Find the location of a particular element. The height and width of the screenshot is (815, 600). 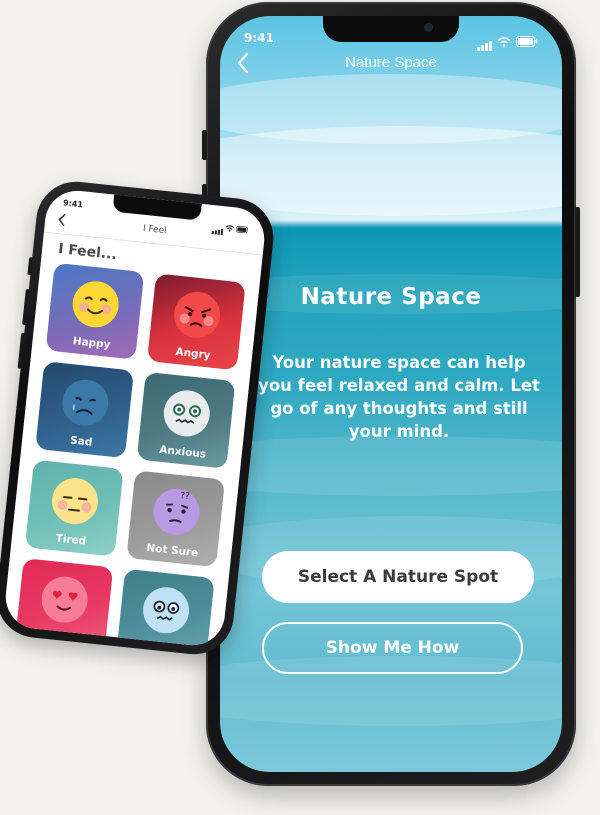

feeling-label: Angry is located at coordinates (193, 353).